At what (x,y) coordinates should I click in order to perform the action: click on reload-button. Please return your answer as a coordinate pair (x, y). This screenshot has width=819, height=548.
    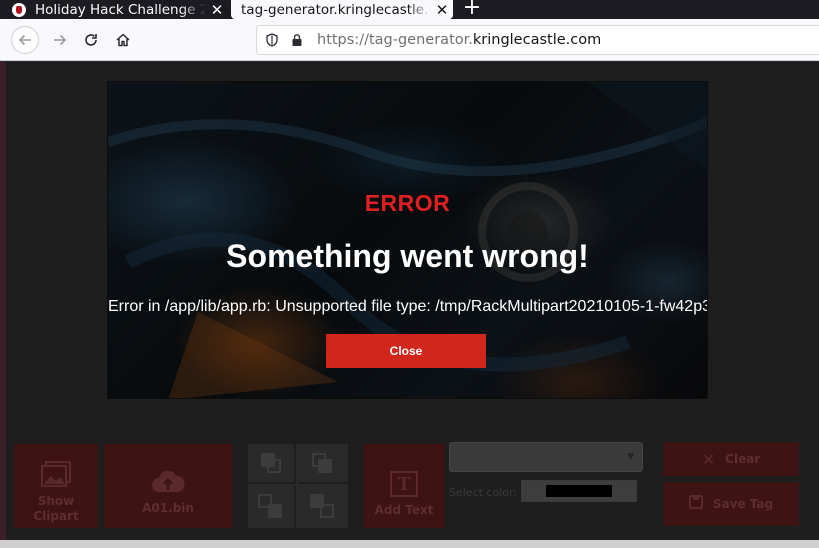
    Looking at the image, I should click on (91, 40).